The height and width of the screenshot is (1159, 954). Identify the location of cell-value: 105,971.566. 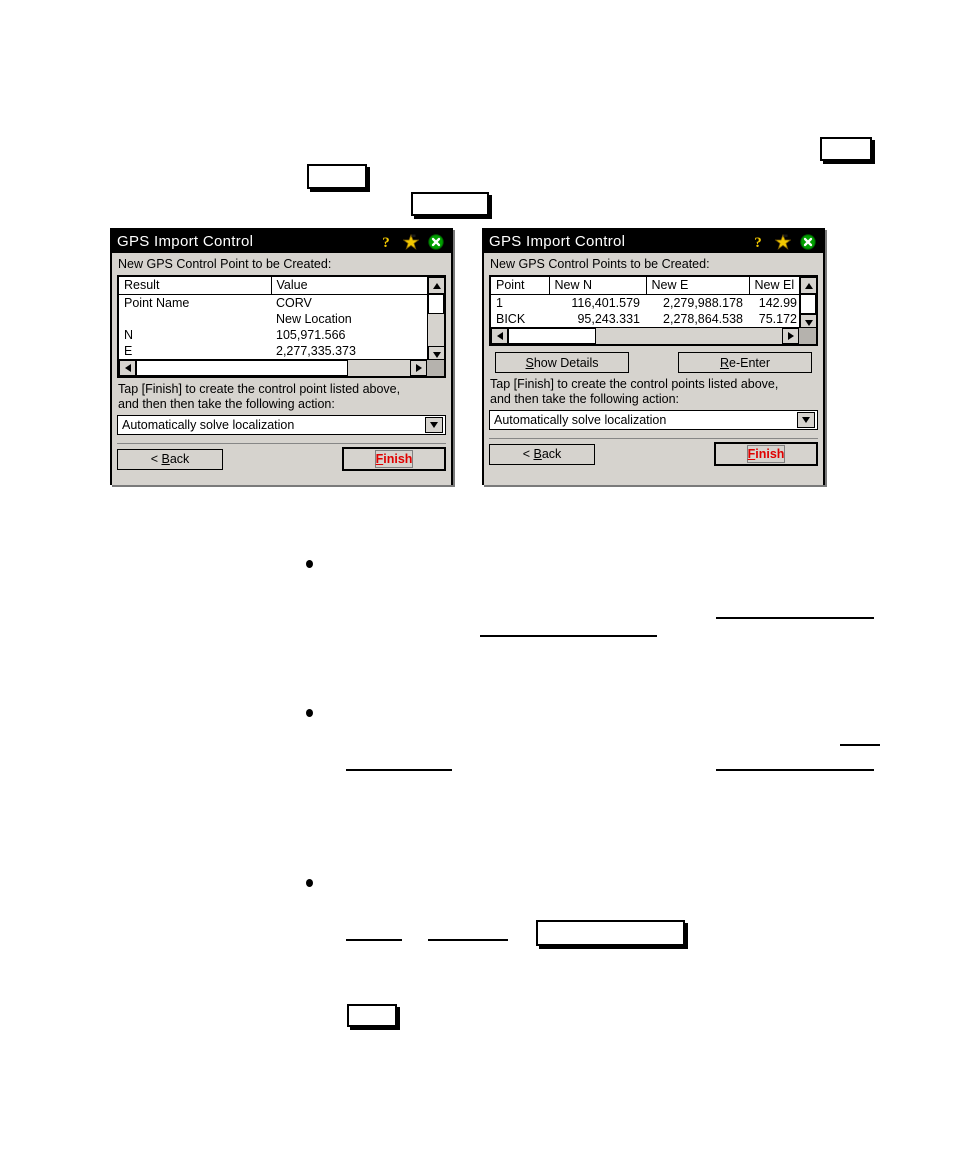
(311, 334).